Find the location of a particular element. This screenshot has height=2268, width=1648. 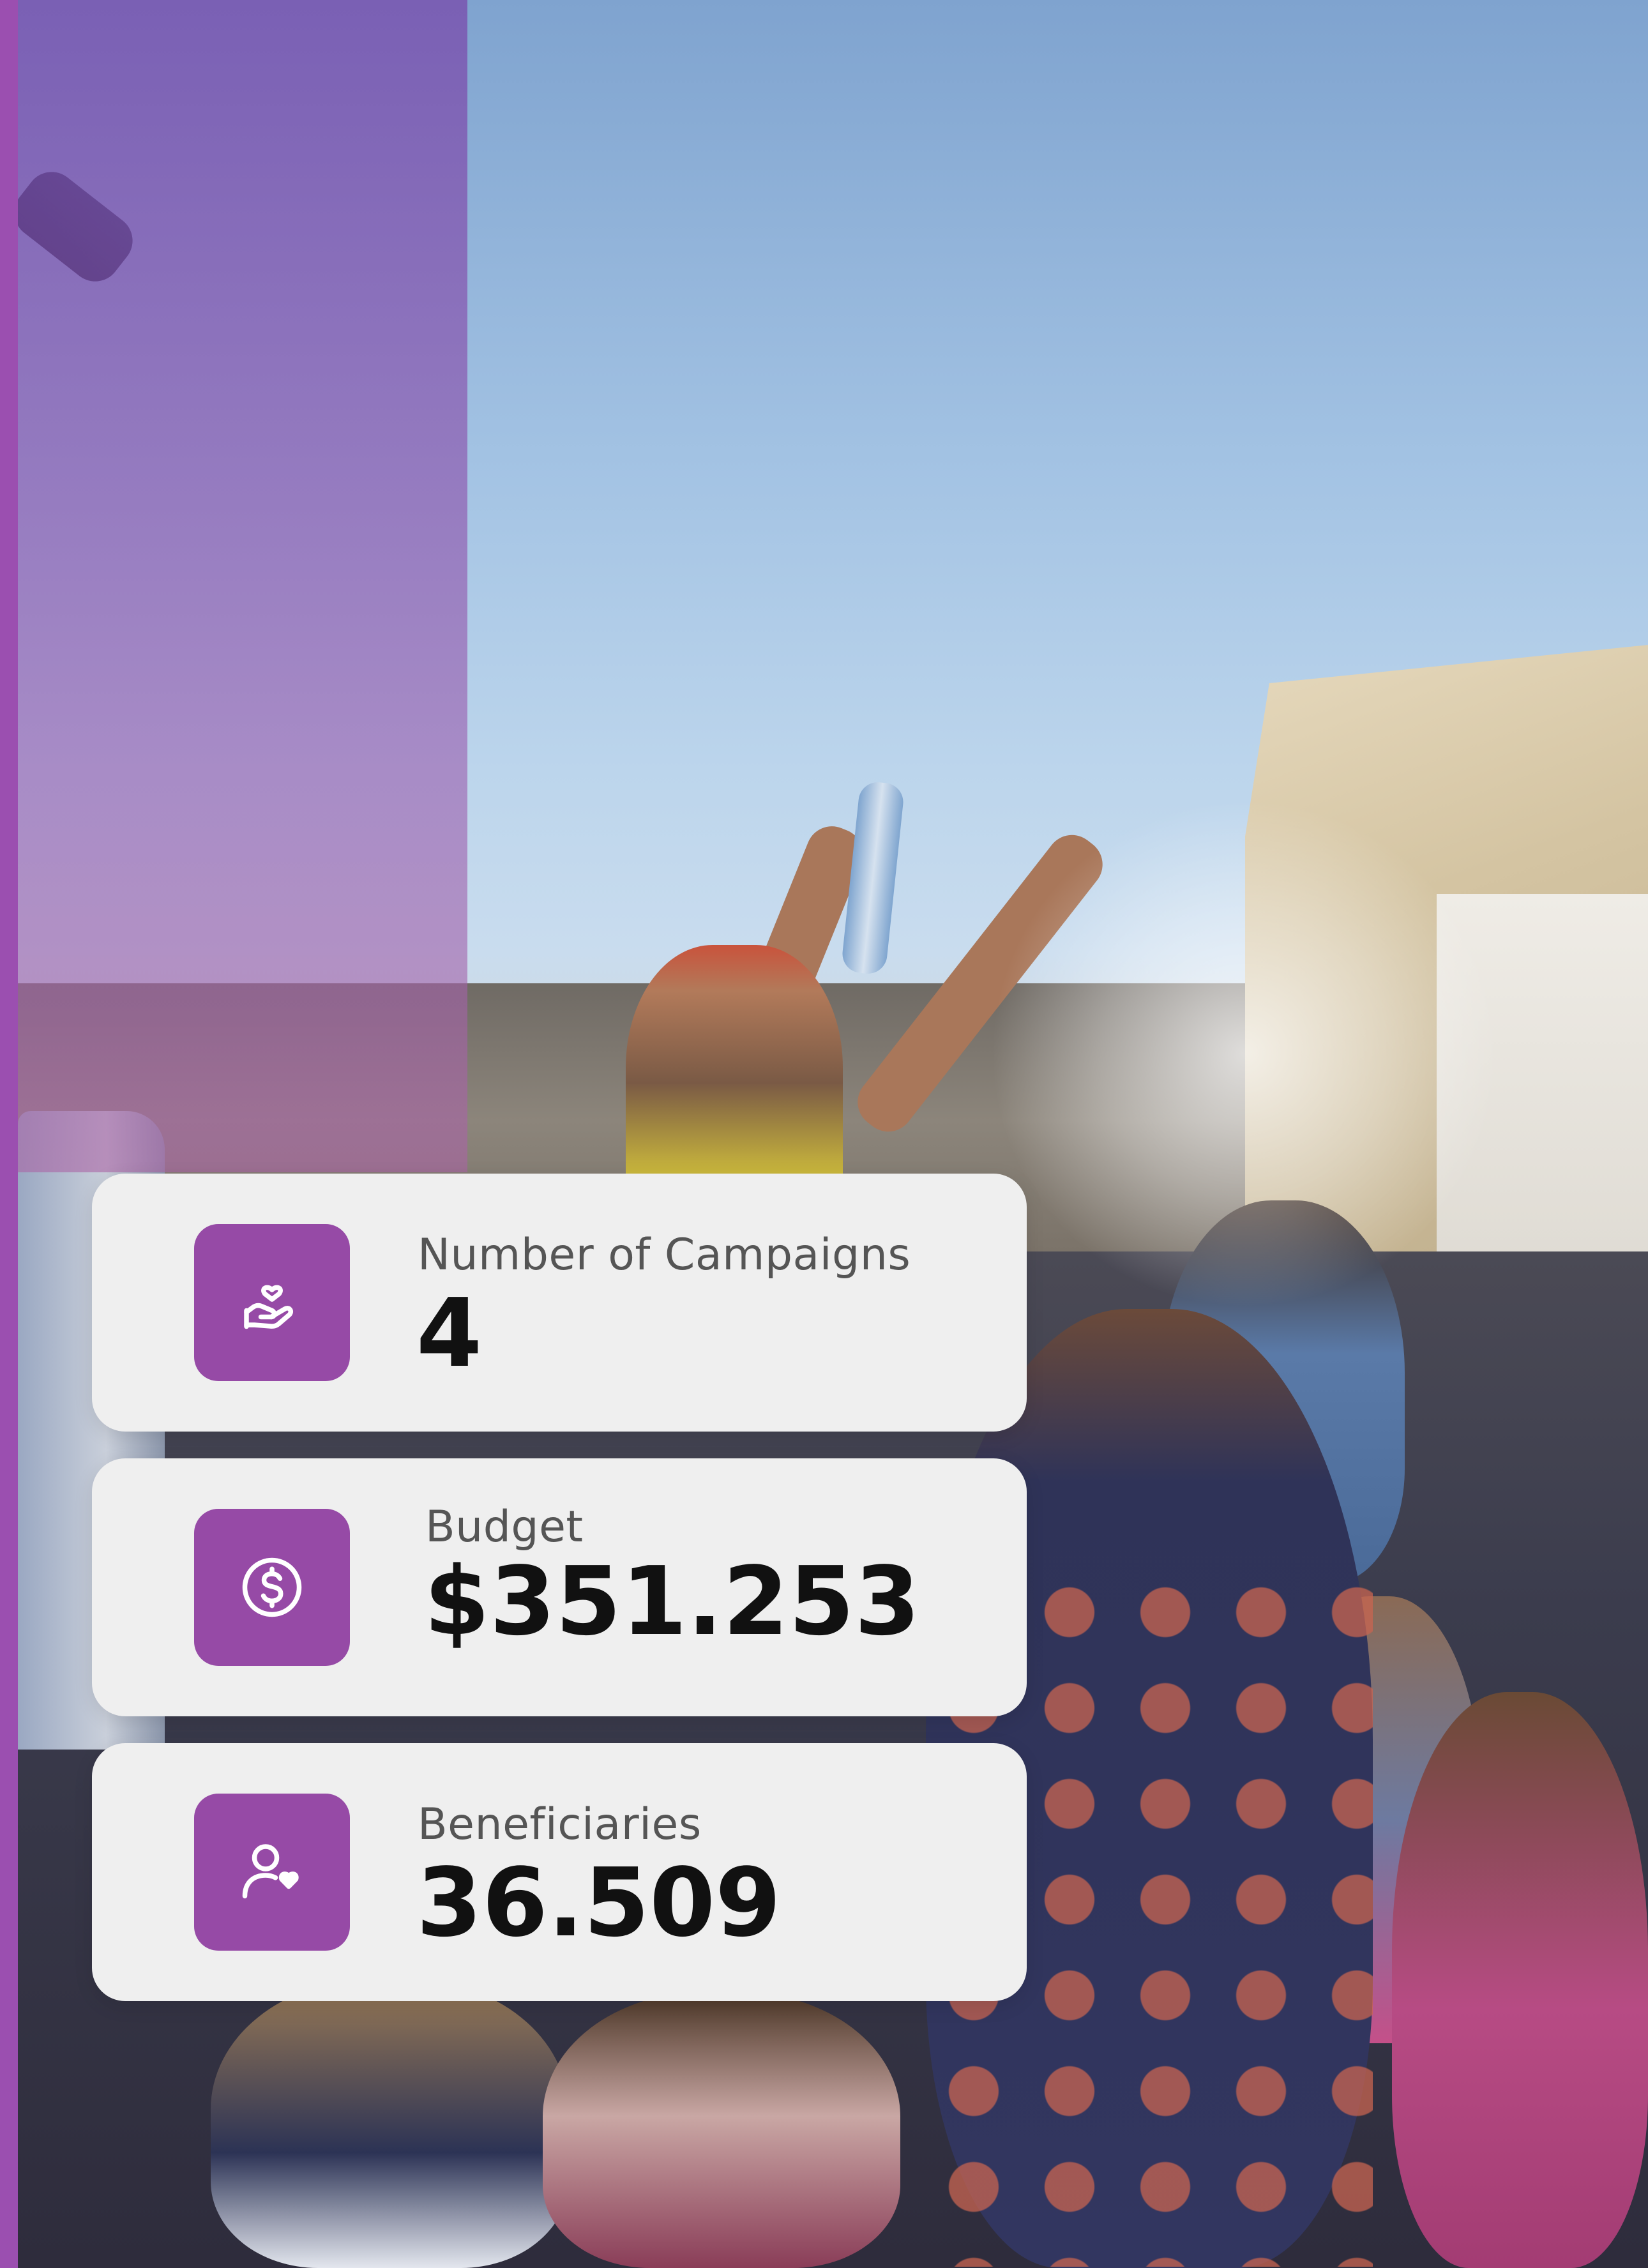

purple-overlay-panel is located at coordinates (243, 586).